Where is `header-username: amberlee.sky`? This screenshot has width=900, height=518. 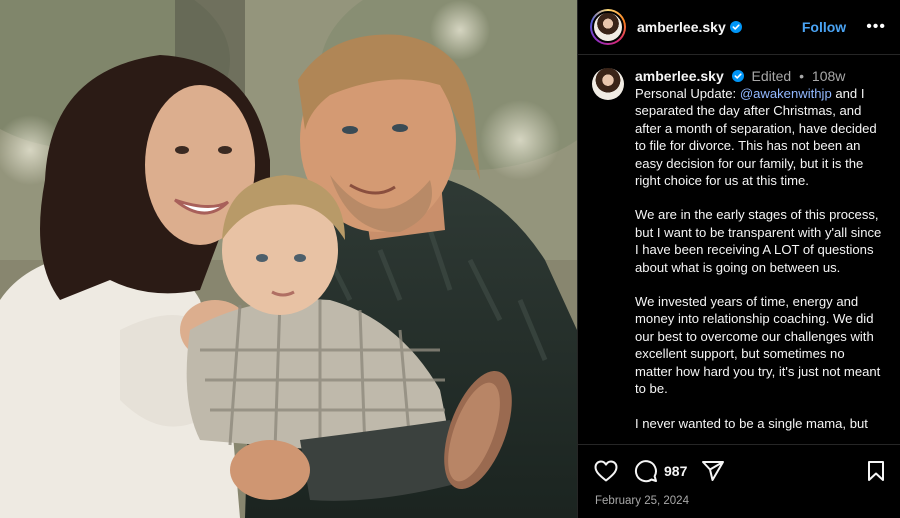 header-username: amberlee.sky is located at coordinates (681, 27).